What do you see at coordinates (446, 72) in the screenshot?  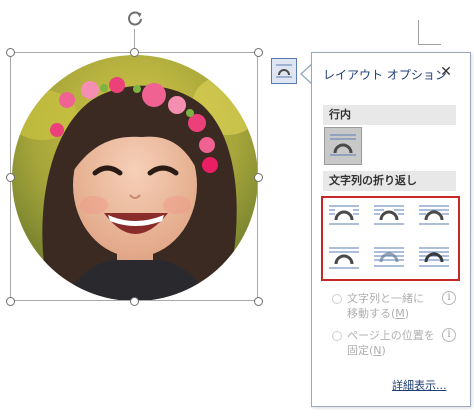 I see `close-button: ✕` at bounding box center [446, 72].